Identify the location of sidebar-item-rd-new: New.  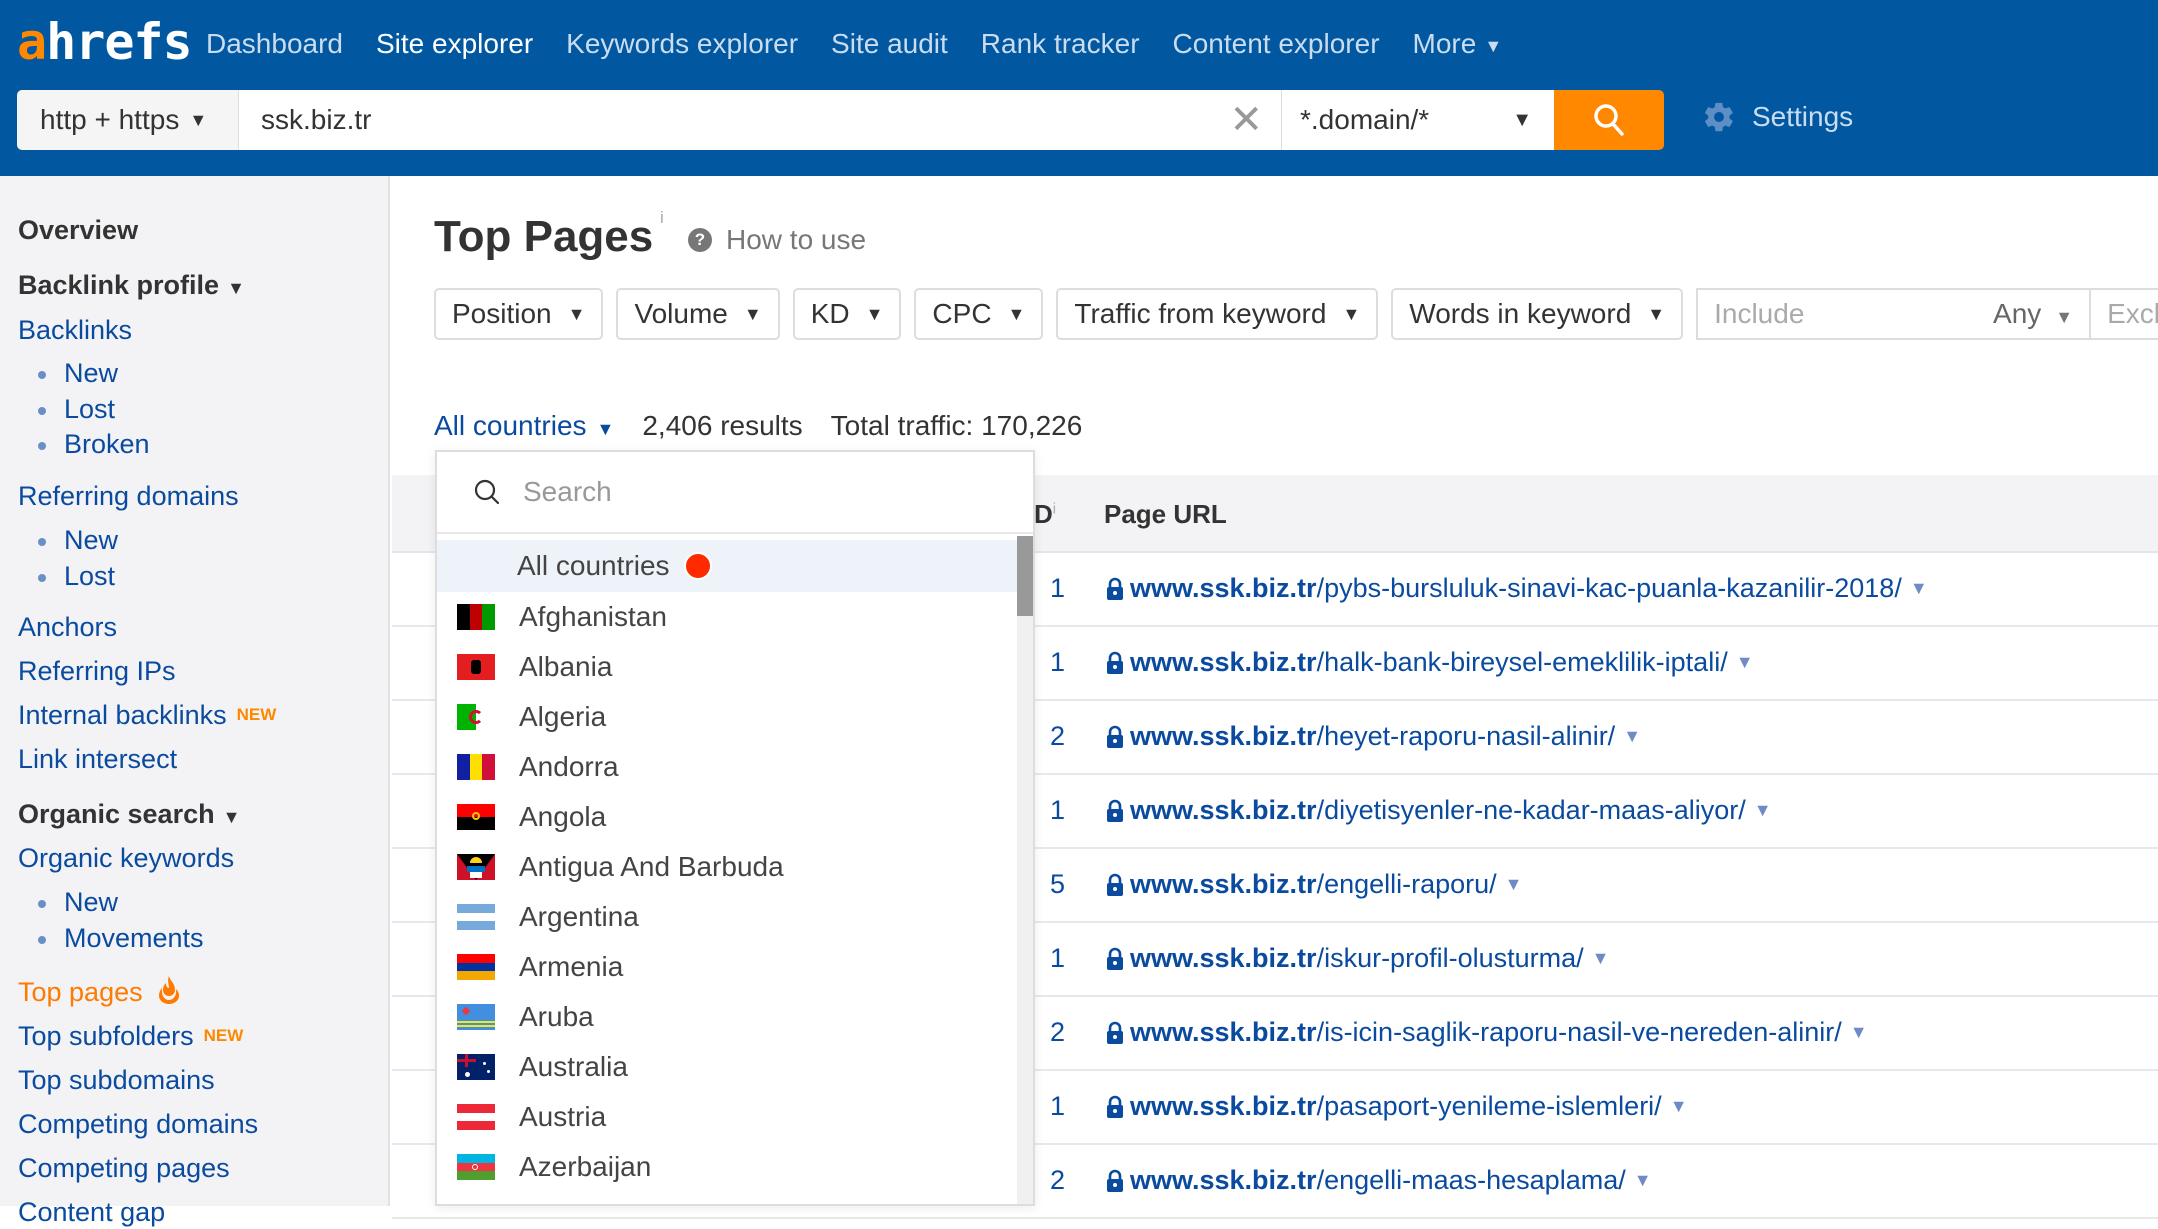
(78, 540).